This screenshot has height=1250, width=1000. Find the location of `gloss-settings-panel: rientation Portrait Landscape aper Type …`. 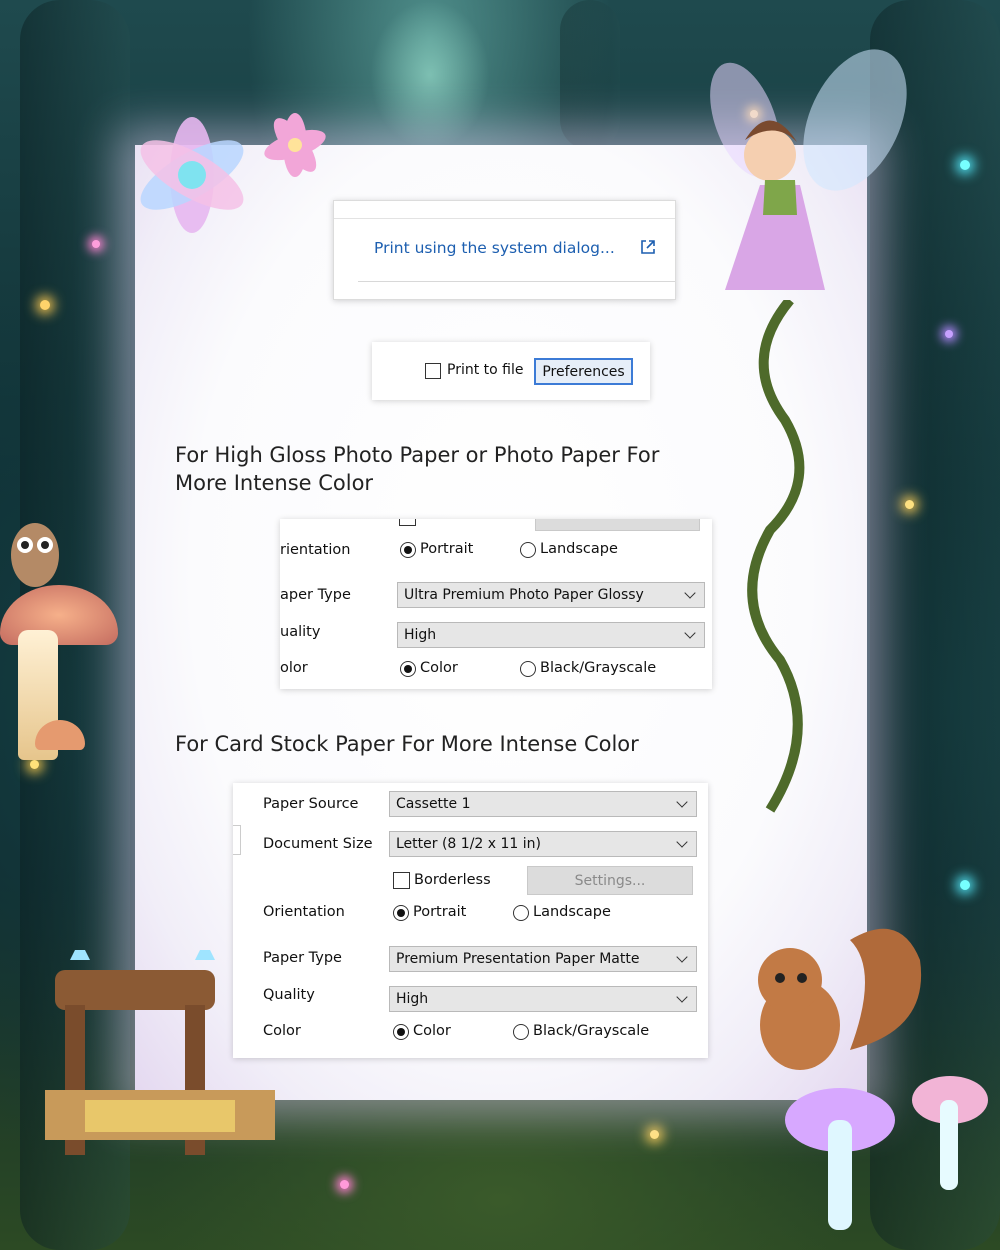

gloss-settings-panel: rientation Portrait Landscape aper Type … is located at coordinates (496, 604).